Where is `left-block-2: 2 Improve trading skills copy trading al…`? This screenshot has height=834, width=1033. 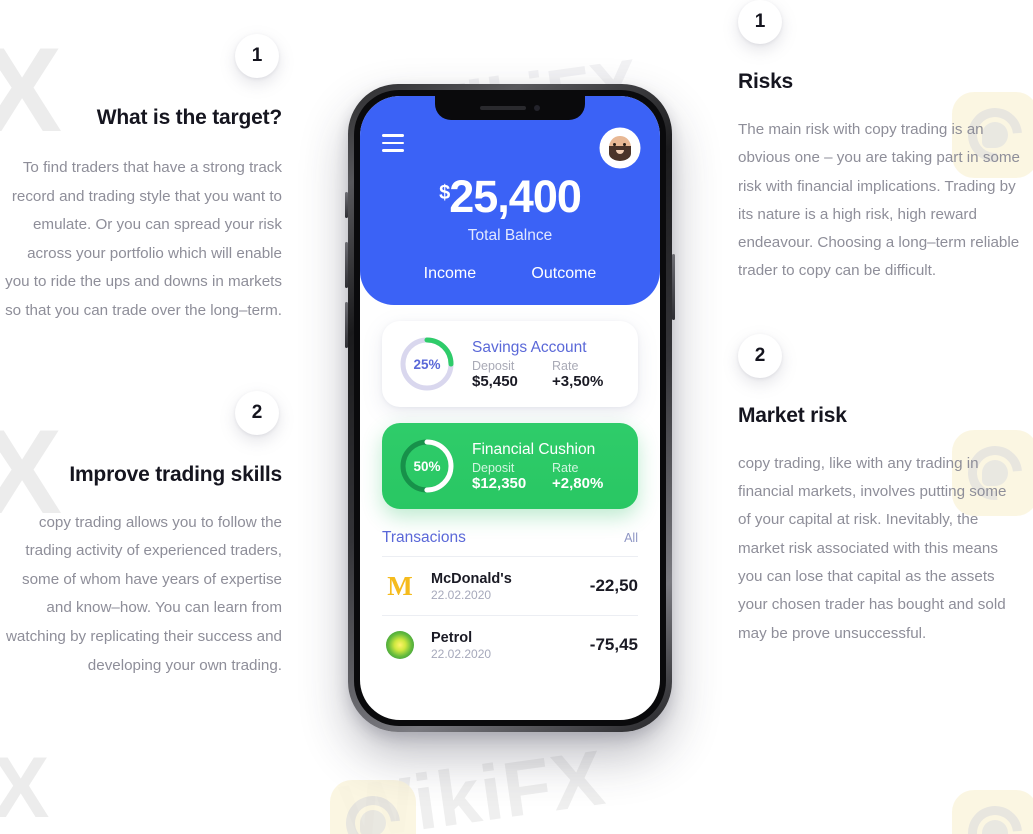 left-block-2: 2 Improve trading skills copy trading al… is located at coordinates (150, 503).